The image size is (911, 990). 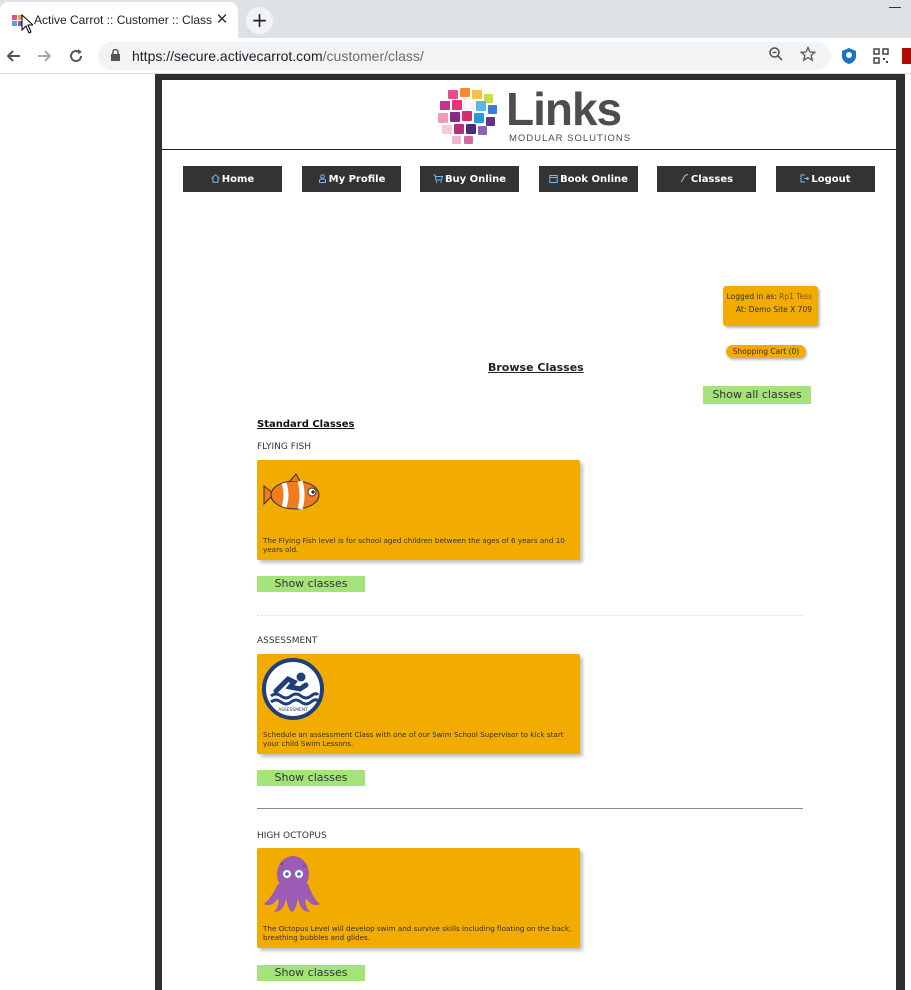 I want to click on url-host: https://secure.activecarrot.com, so click(x=227, y=56).